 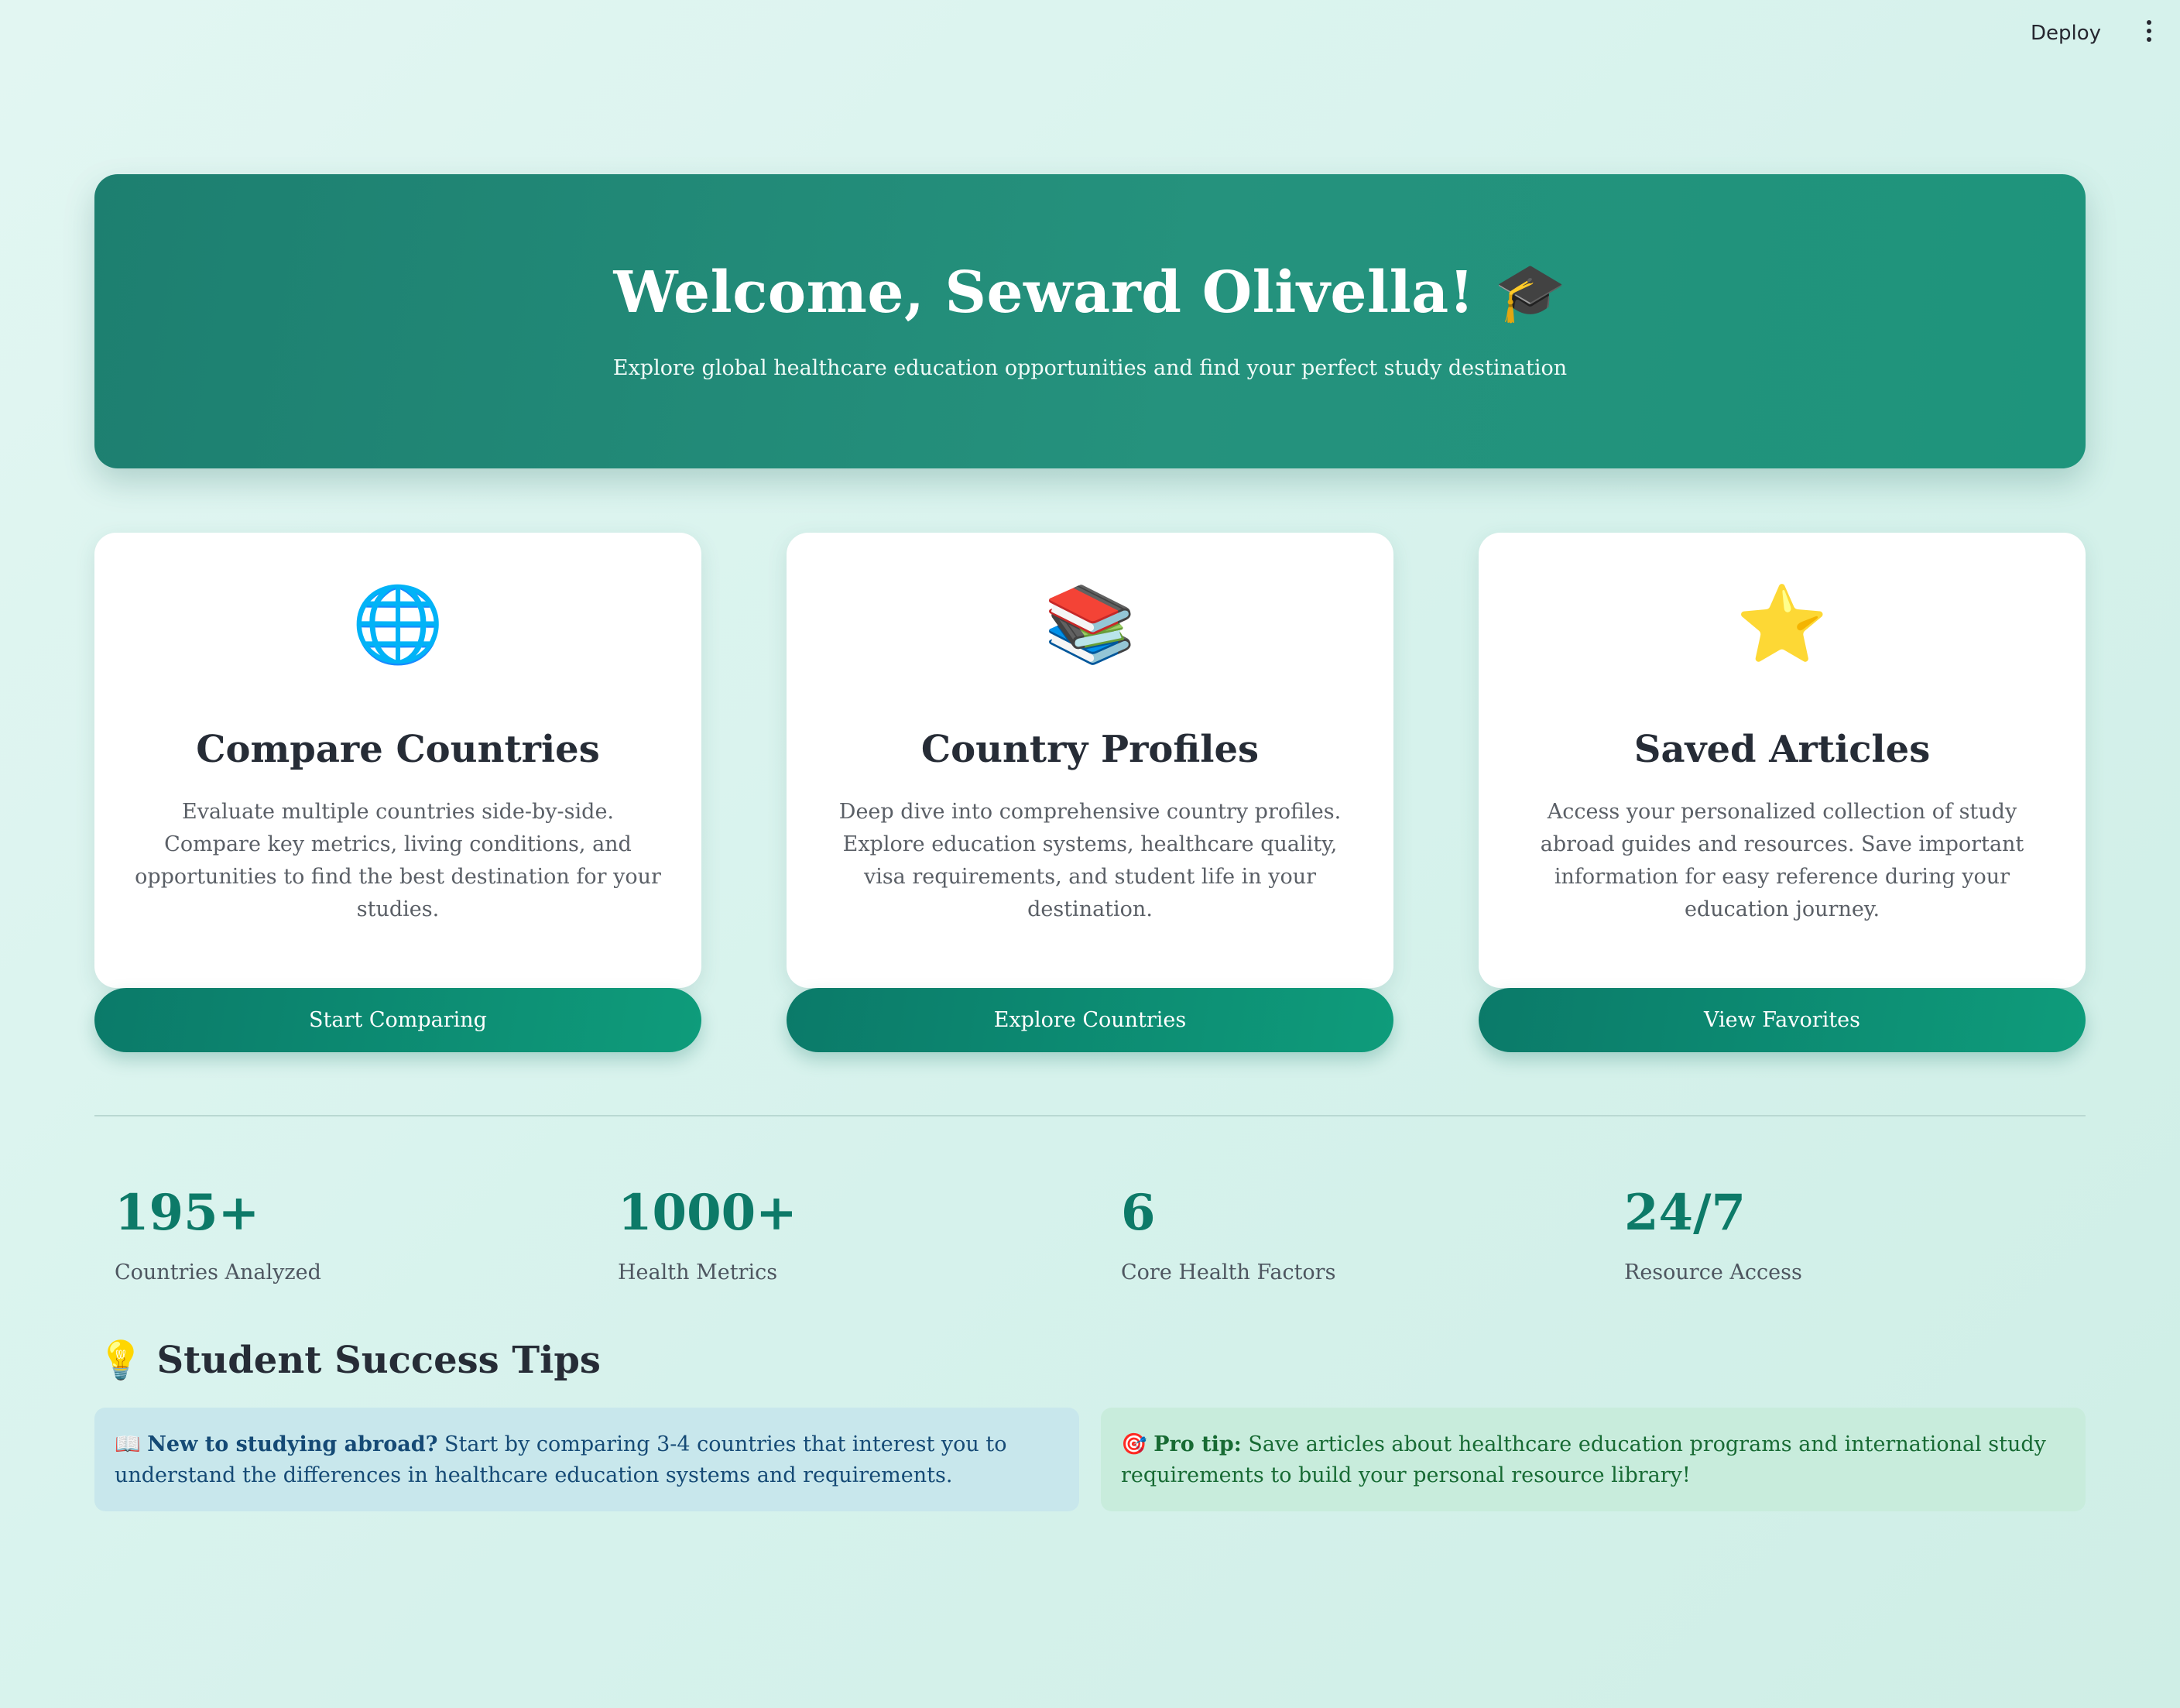 What do you see at coordinates (698, 1272) in the screenshot?
I see `stat-label: Health Metrics` at bounding box center [698, 1272].